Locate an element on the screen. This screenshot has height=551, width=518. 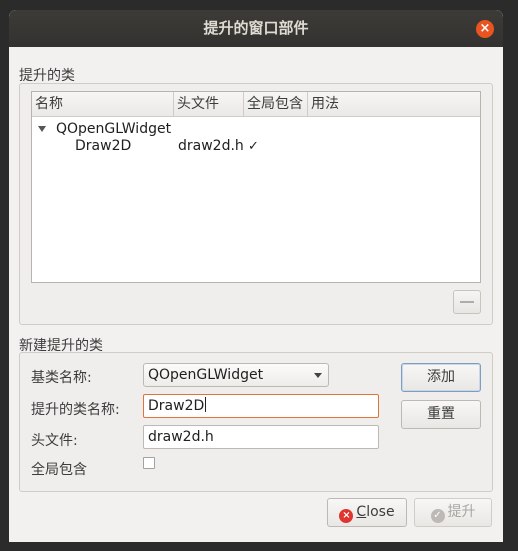
header-file-input: draw2d.h is located at coordinates (261, 437).